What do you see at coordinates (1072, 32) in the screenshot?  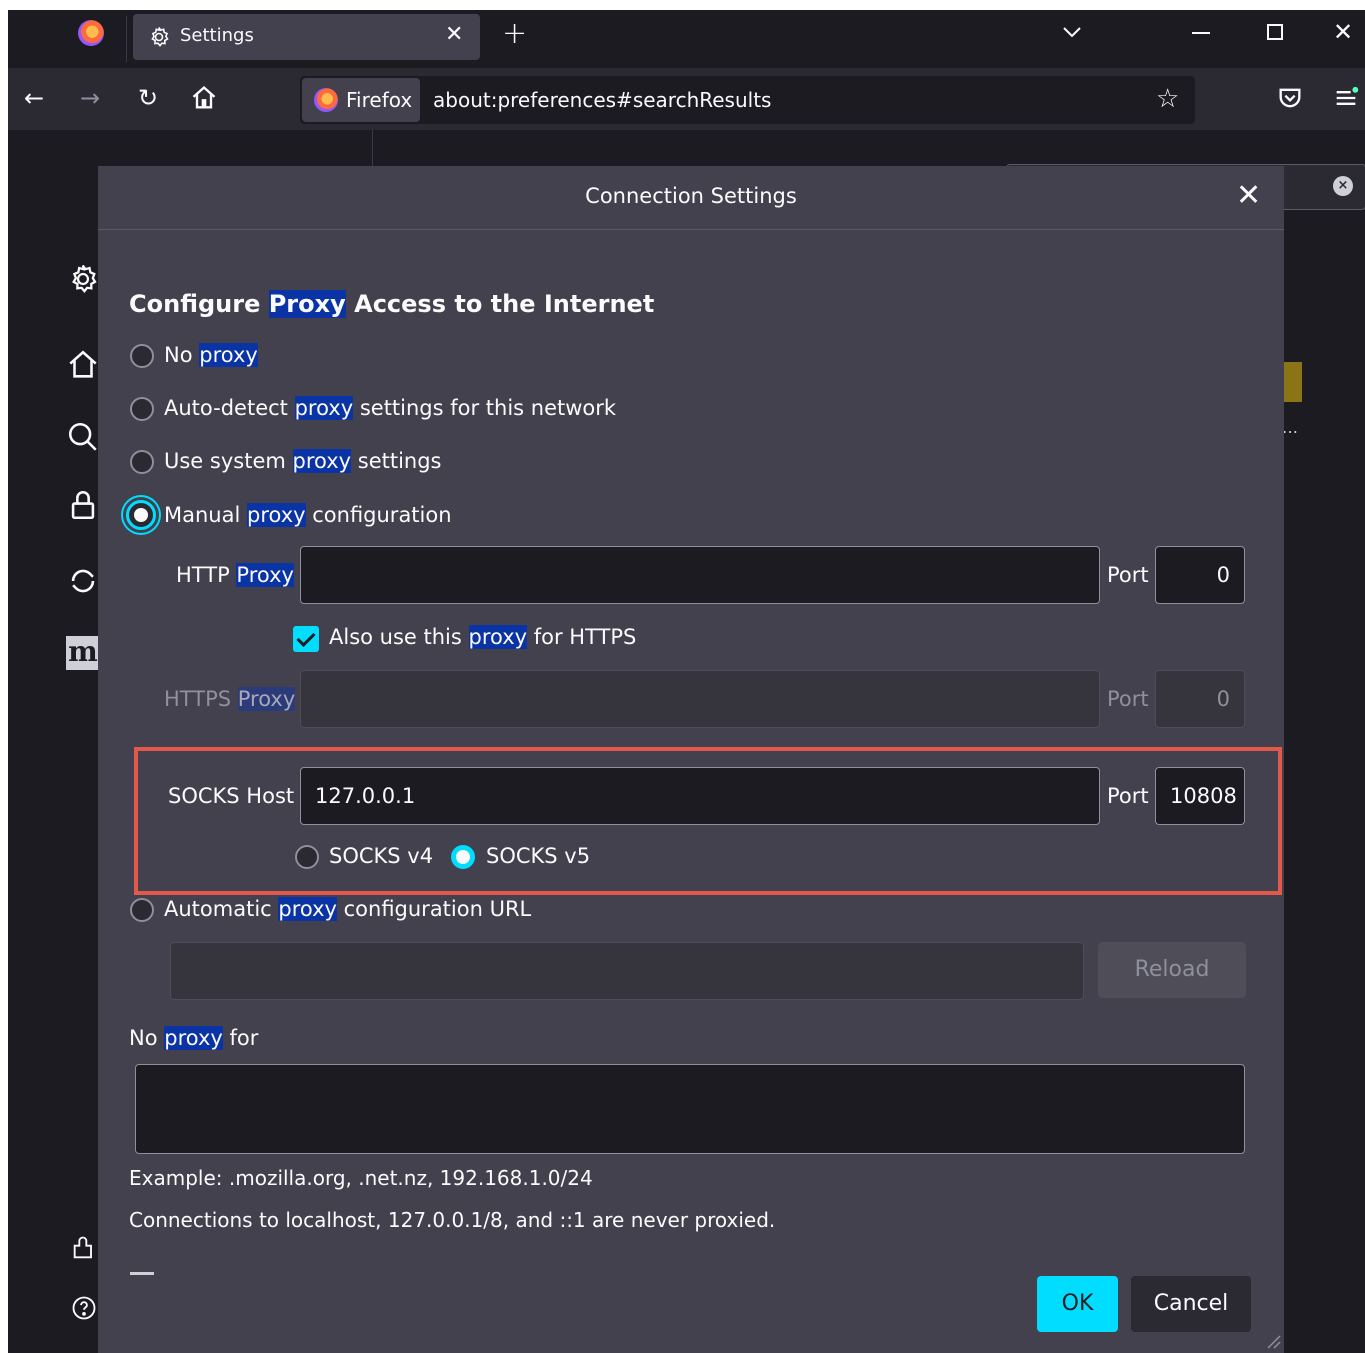 I see `chevron-down-icon` at bounding box center [1072, 32].